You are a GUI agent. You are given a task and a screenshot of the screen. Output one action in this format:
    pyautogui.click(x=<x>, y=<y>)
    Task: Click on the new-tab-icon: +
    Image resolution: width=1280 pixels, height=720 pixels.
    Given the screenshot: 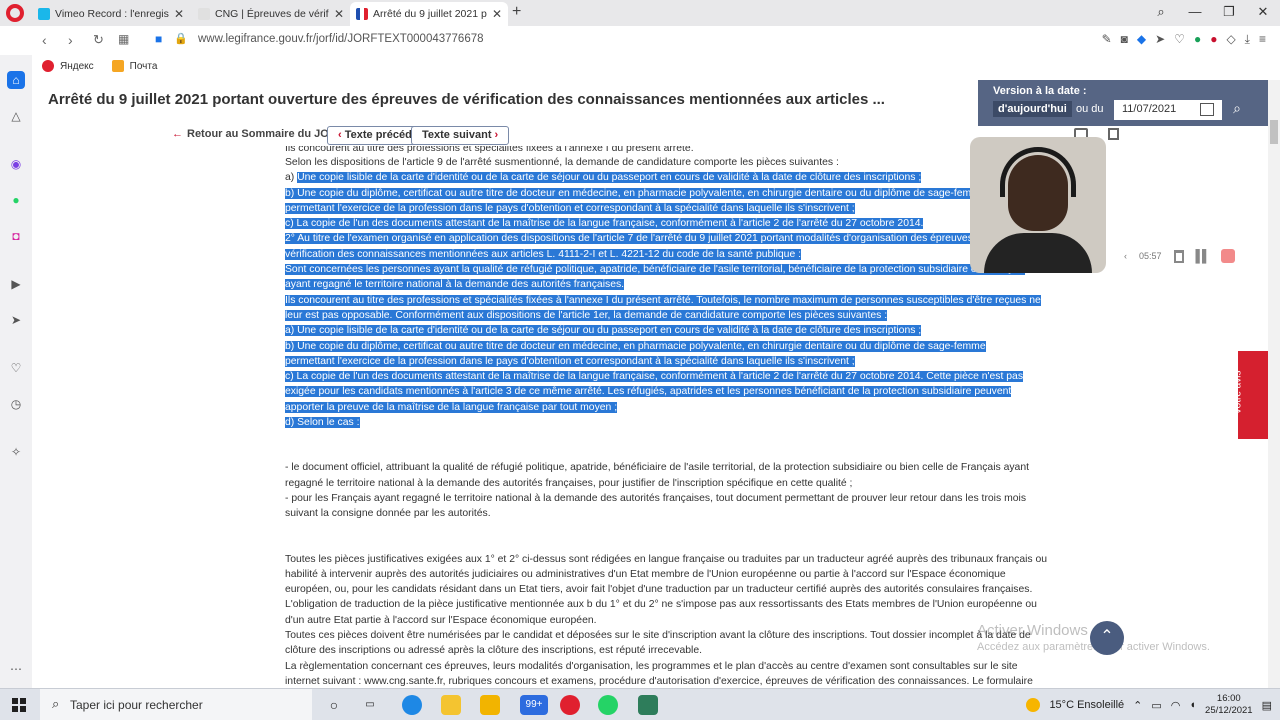 What is the action you would take?
    pyautogui.click(x=516, y=12)
    